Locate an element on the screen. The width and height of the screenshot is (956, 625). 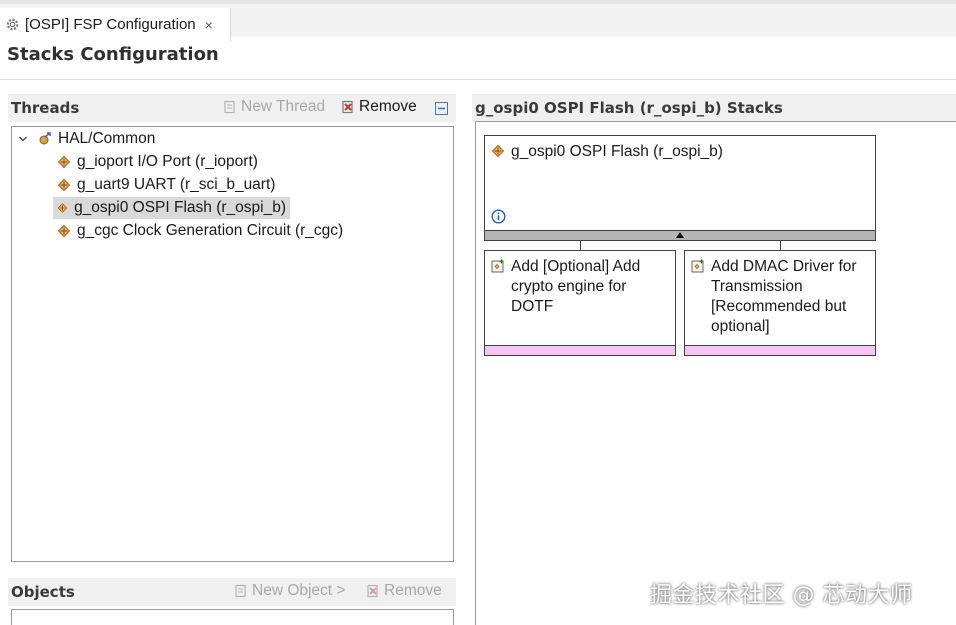
module-text-line: crypto engine for is located at coordinates (569, 286).